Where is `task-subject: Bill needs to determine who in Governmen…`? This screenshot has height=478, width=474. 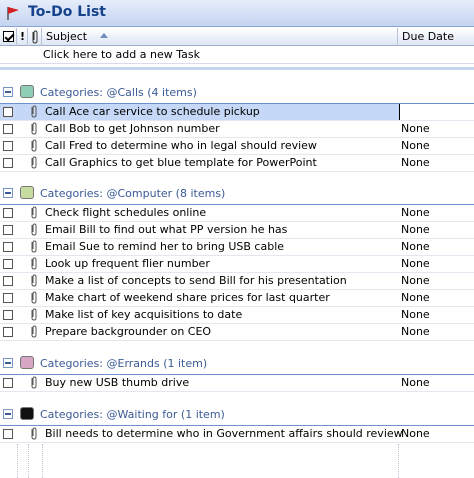
task-subject: Bill needs to determine who in Governmen… is located at coordinates (224, 433).